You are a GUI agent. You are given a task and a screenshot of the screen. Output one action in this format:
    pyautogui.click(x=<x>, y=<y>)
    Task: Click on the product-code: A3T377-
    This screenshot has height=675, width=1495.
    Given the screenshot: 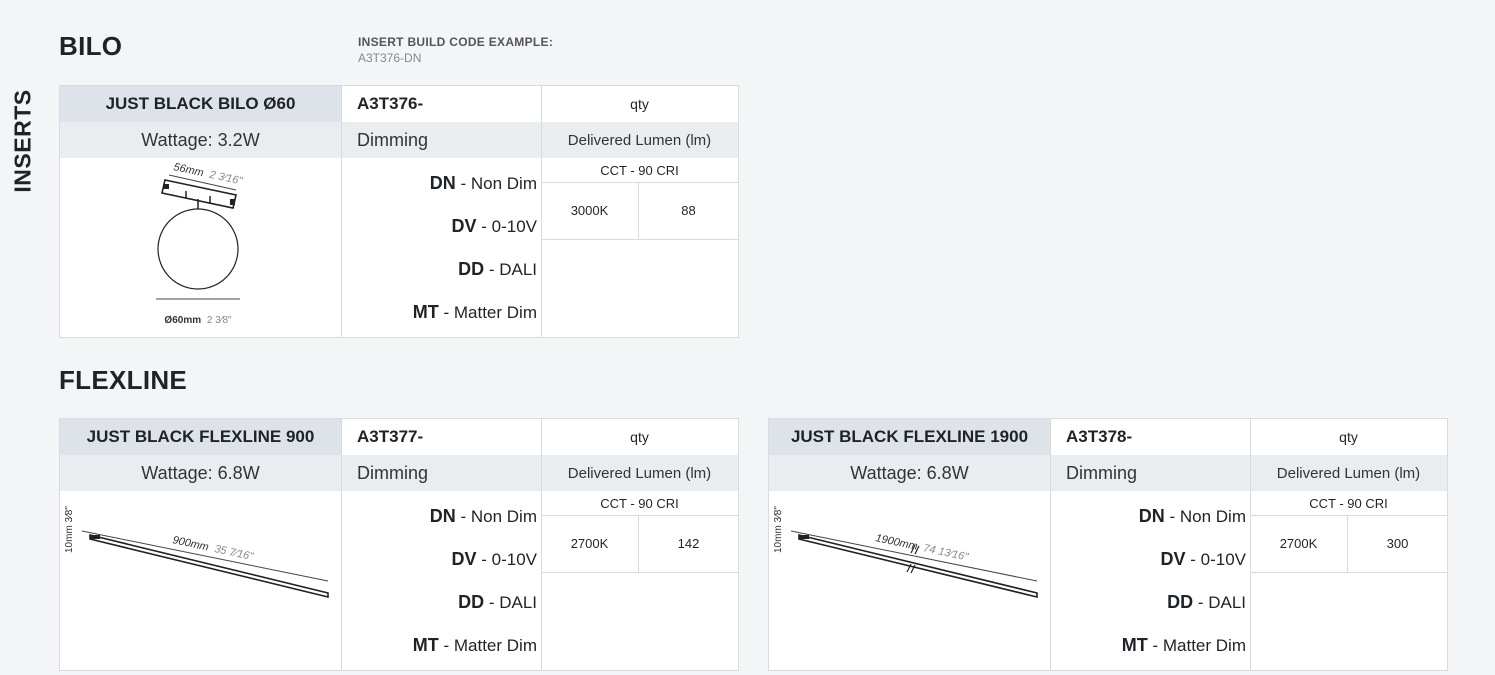 What is the action you would take?
    pyautogui.click(x=390, y=436)
    